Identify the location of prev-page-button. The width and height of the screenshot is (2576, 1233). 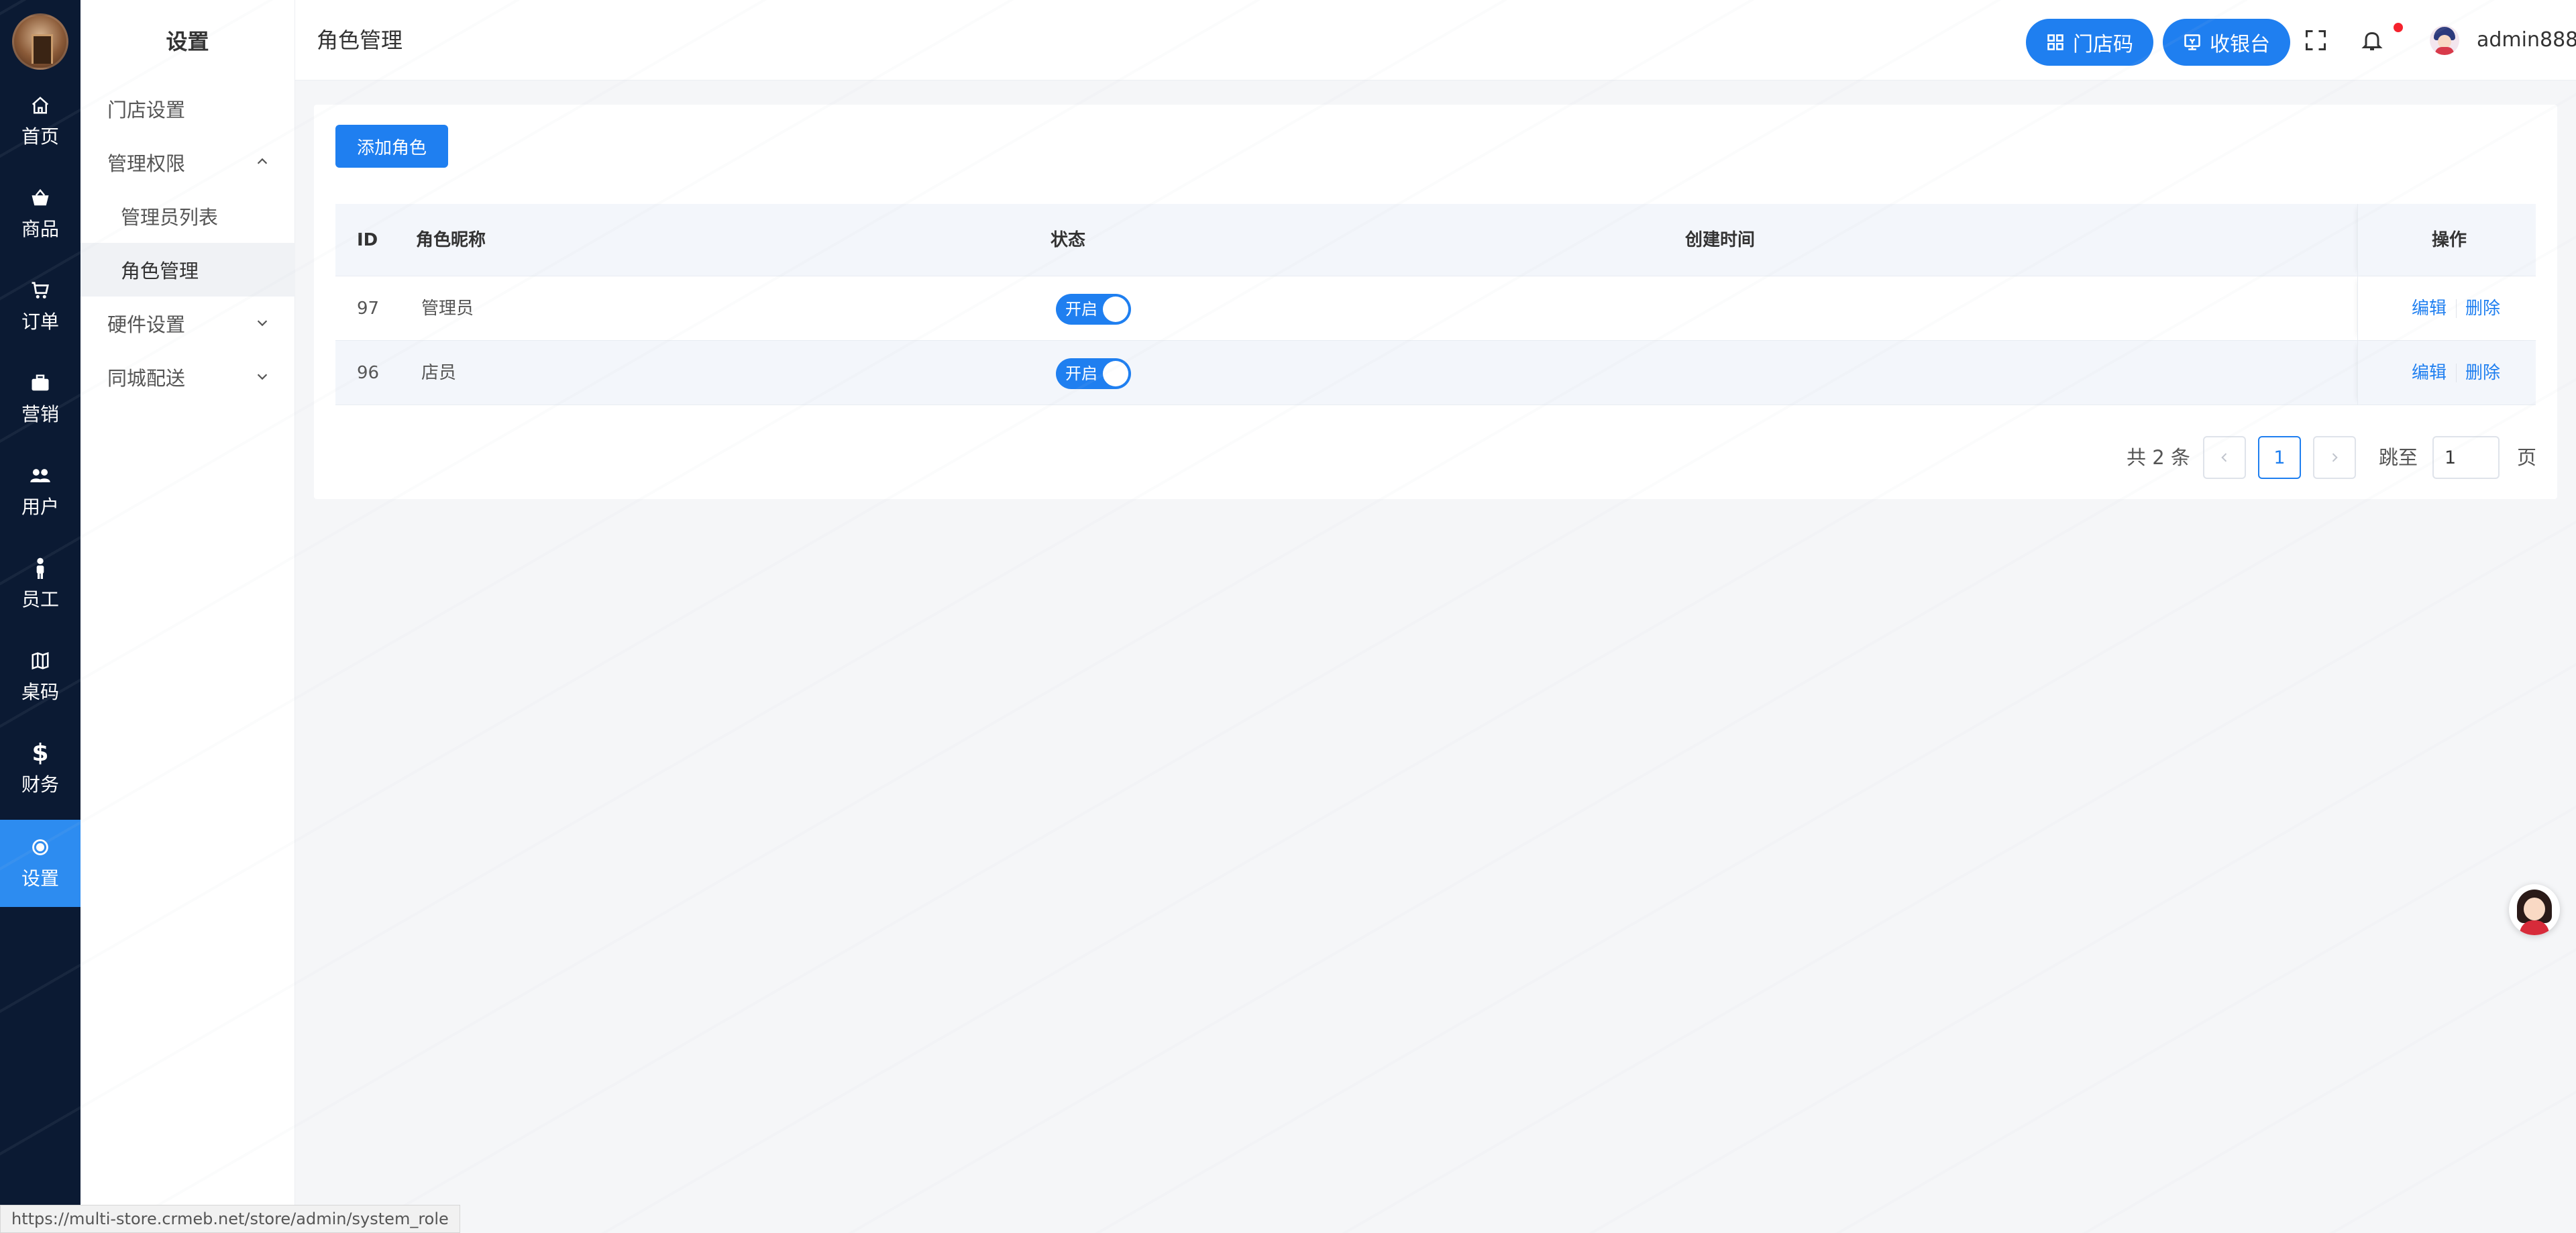
(2224, 458).